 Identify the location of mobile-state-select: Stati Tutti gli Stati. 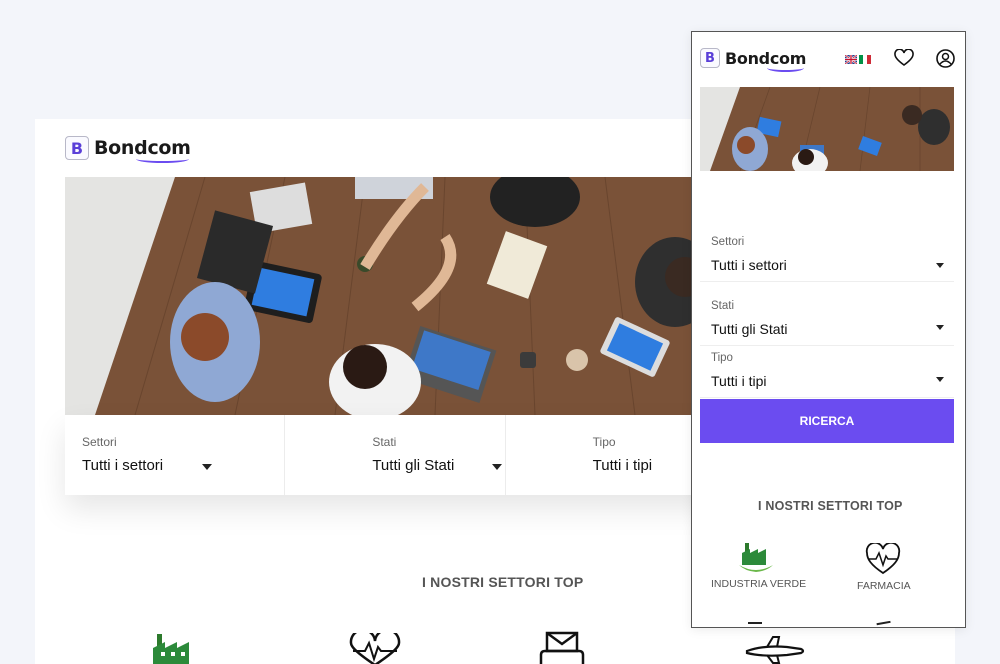
(827, 320).